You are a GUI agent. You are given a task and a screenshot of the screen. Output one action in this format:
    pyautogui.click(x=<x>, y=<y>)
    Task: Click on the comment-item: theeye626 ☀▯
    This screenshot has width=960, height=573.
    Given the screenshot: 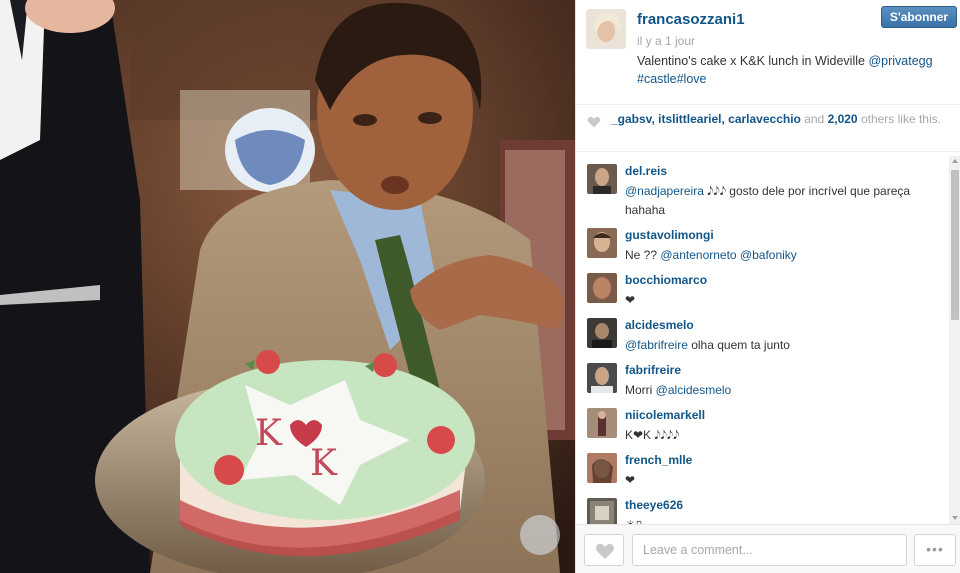 What is the action you would take?
    pyautogui.click(x=762, y=507)
    